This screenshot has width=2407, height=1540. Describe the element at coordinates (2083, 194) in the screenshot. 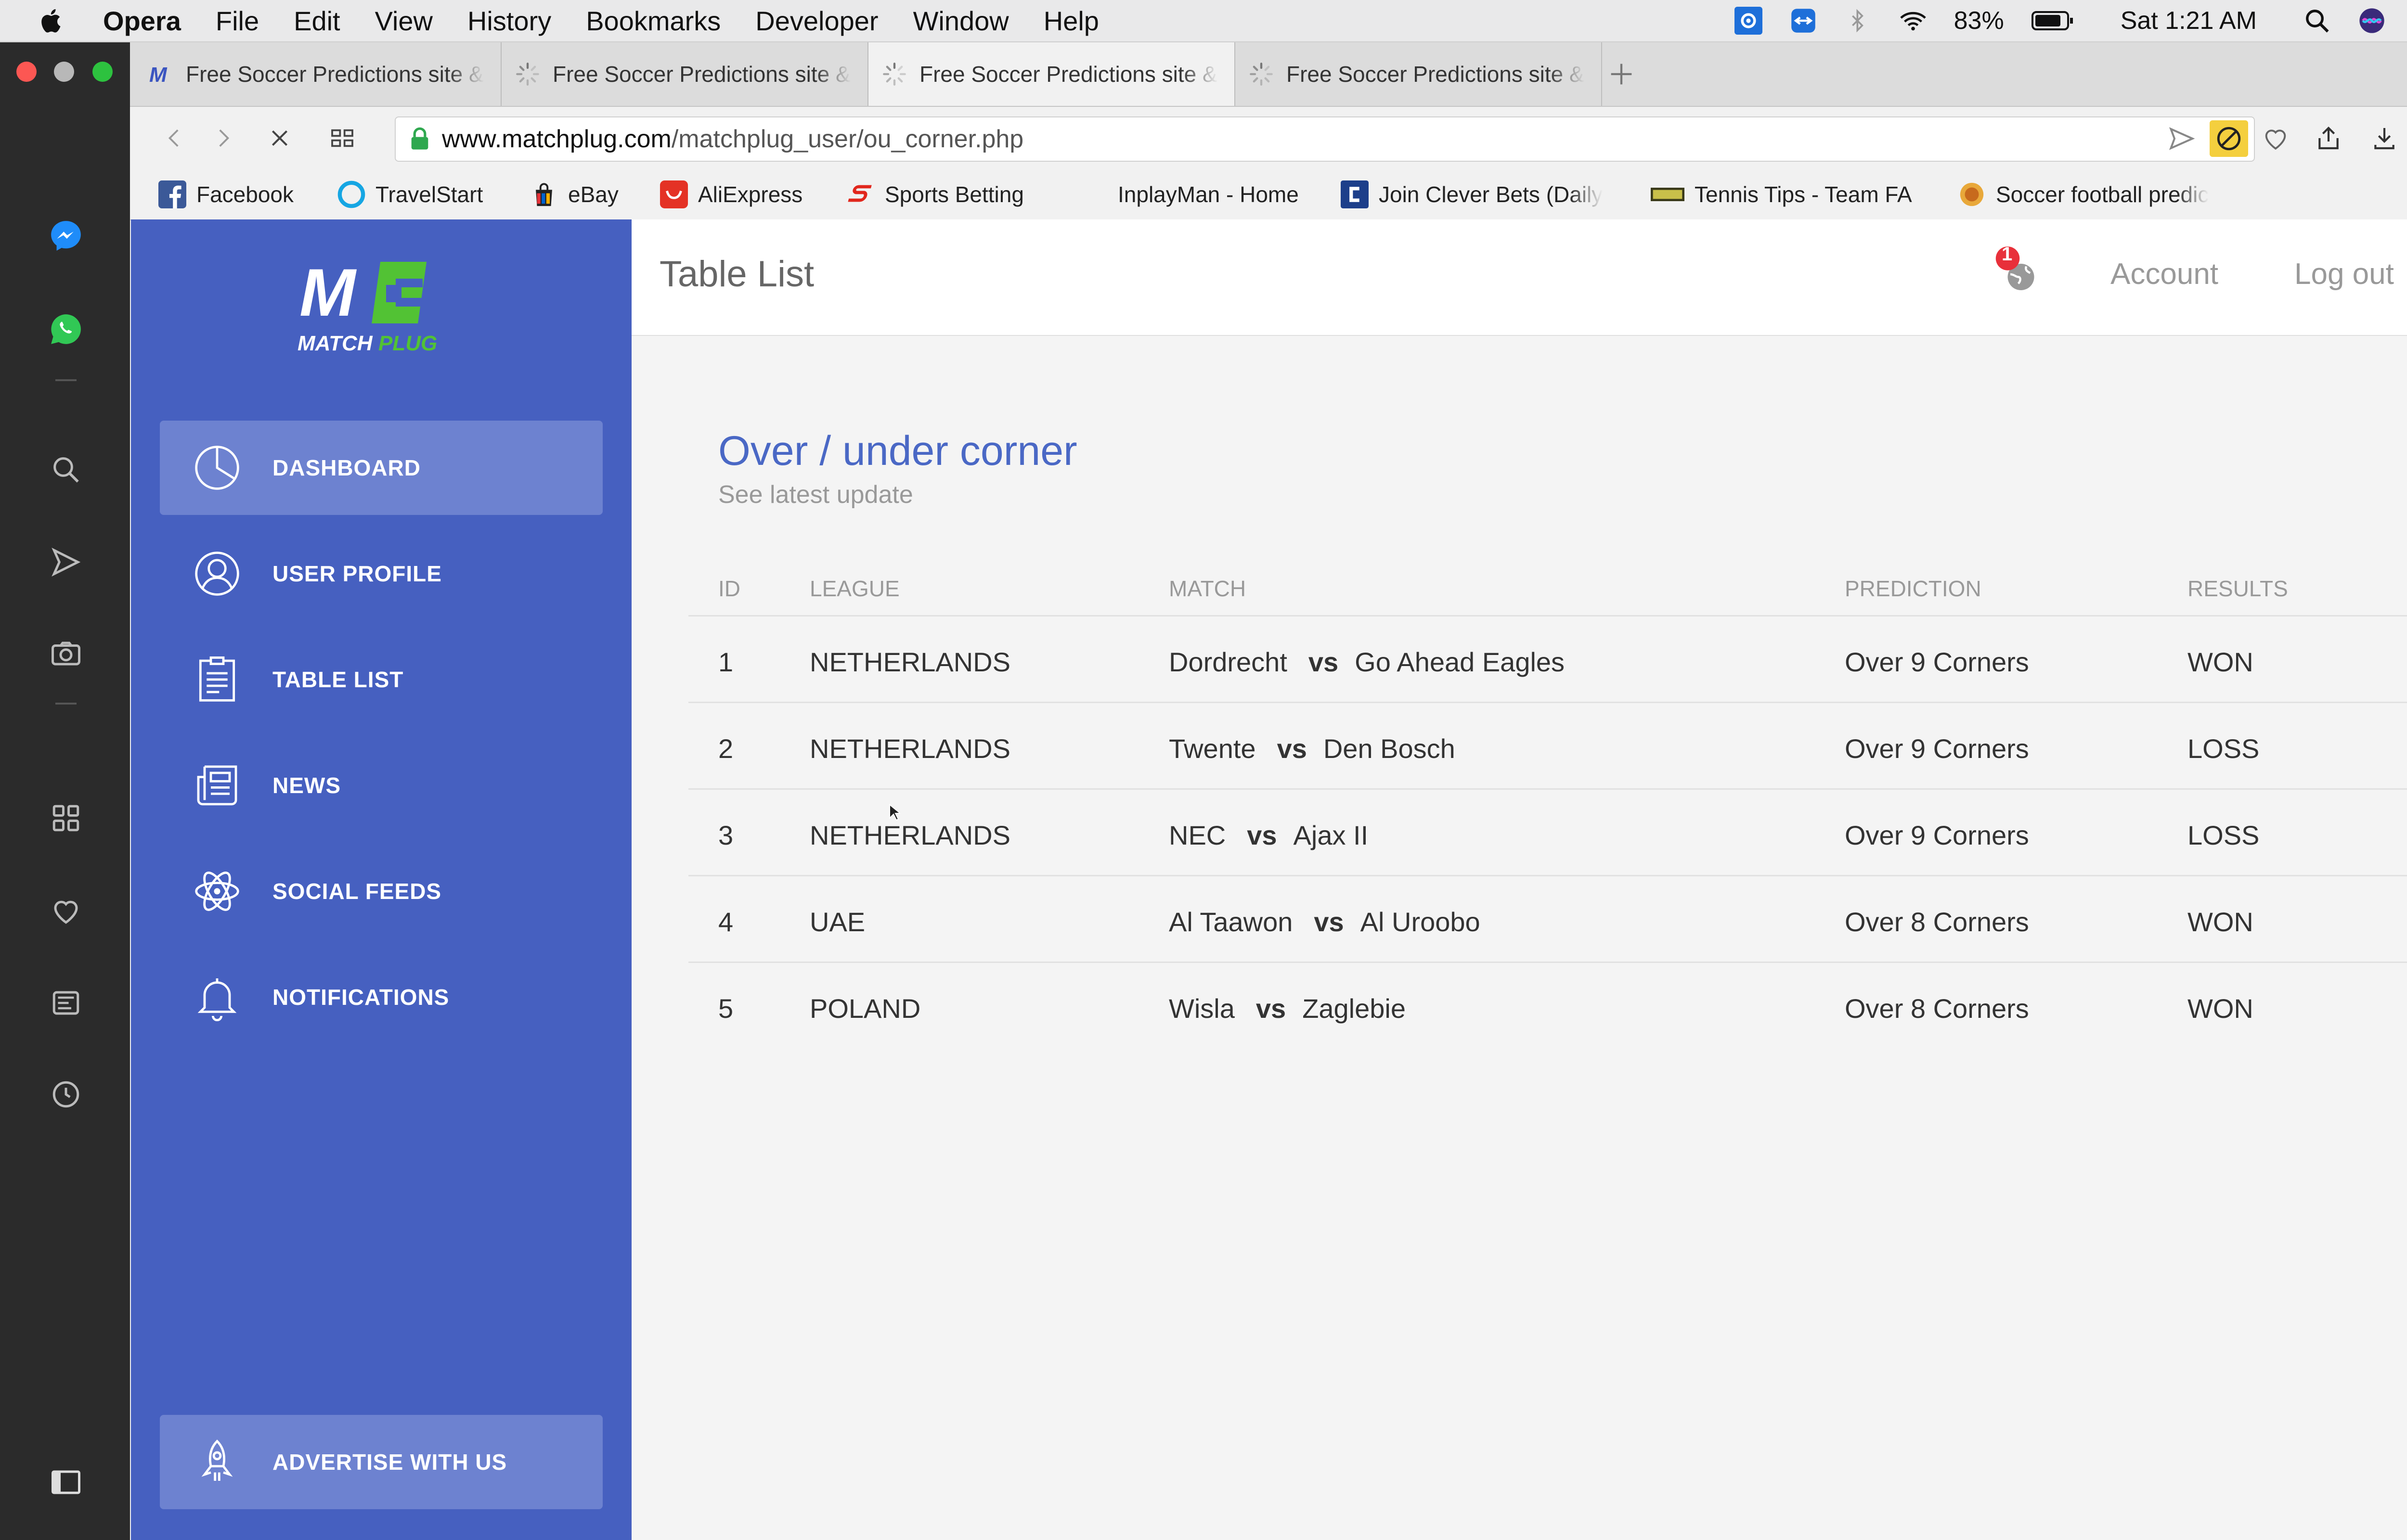

I see `bookmark-soccer-predictions: Soccer football predic` at that location.